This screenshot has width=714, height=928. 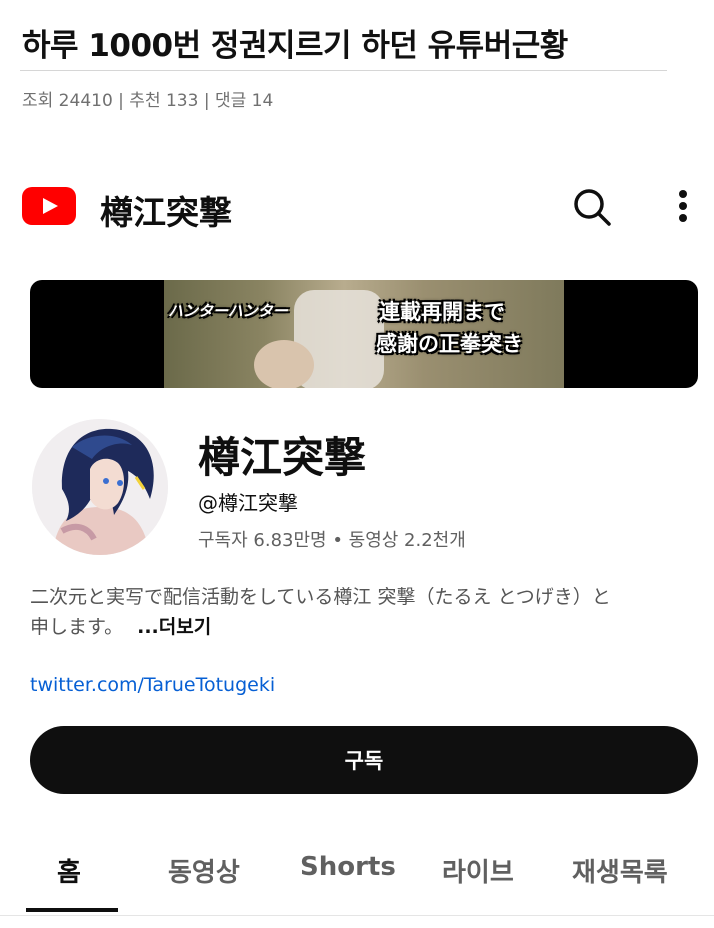 What do you see at coordinates (320, 597) in the screenshot?
I see `description-line1: 二次元と実写で配信活動をしている樽江 突撃（たるえ とつげき）と` at bounding box center [320, 597].